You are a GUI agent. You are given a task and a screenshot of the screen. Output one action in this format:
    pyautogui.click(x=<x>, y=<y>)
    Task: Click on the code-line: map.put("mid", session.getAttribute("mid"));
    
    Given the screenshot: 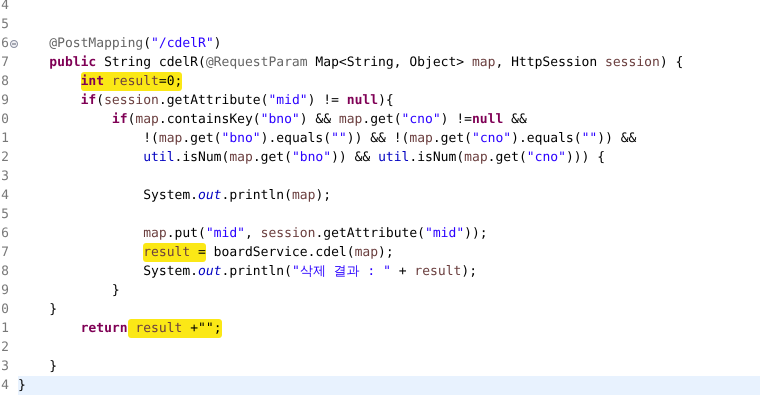 What is the action you would take?
    pyautogui.click(x=315, y=233)
    